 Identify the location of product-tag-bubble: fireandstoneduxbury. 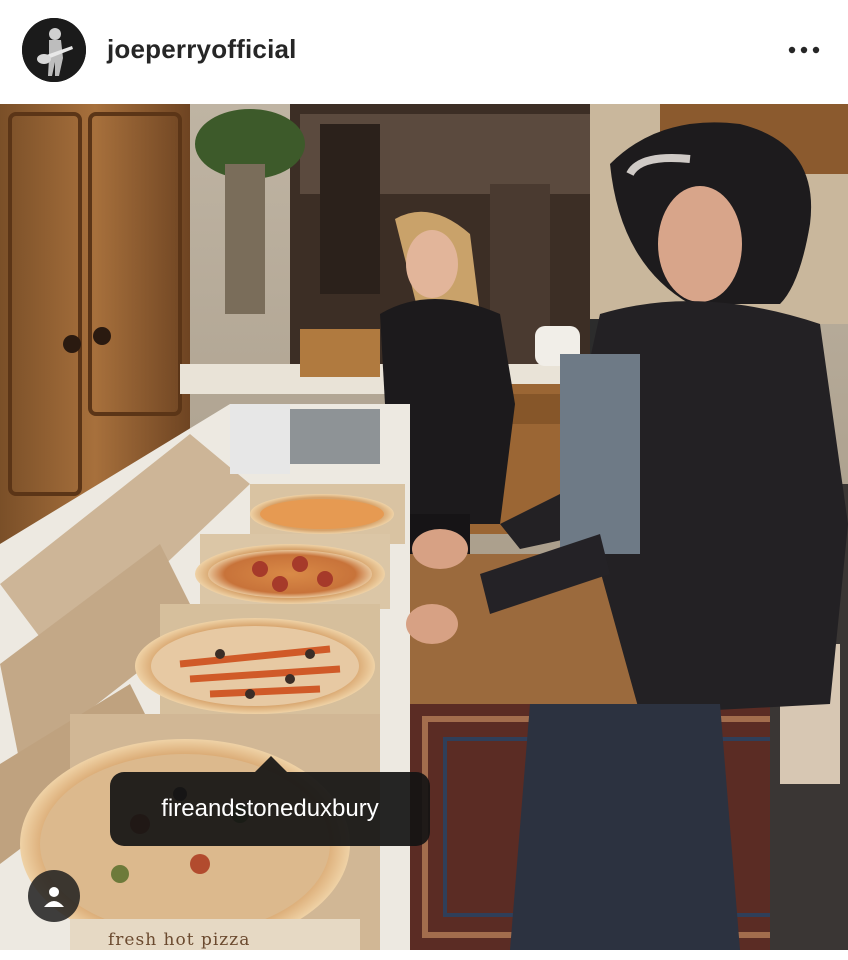
(270, 809).